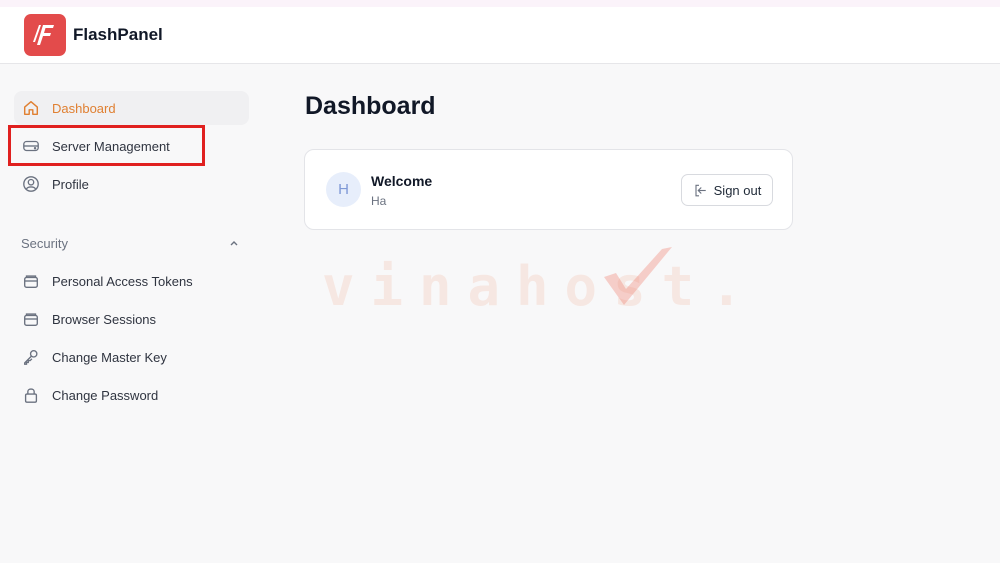  I want to click on vinahost-watermark: vinahost., so click(540, 286).